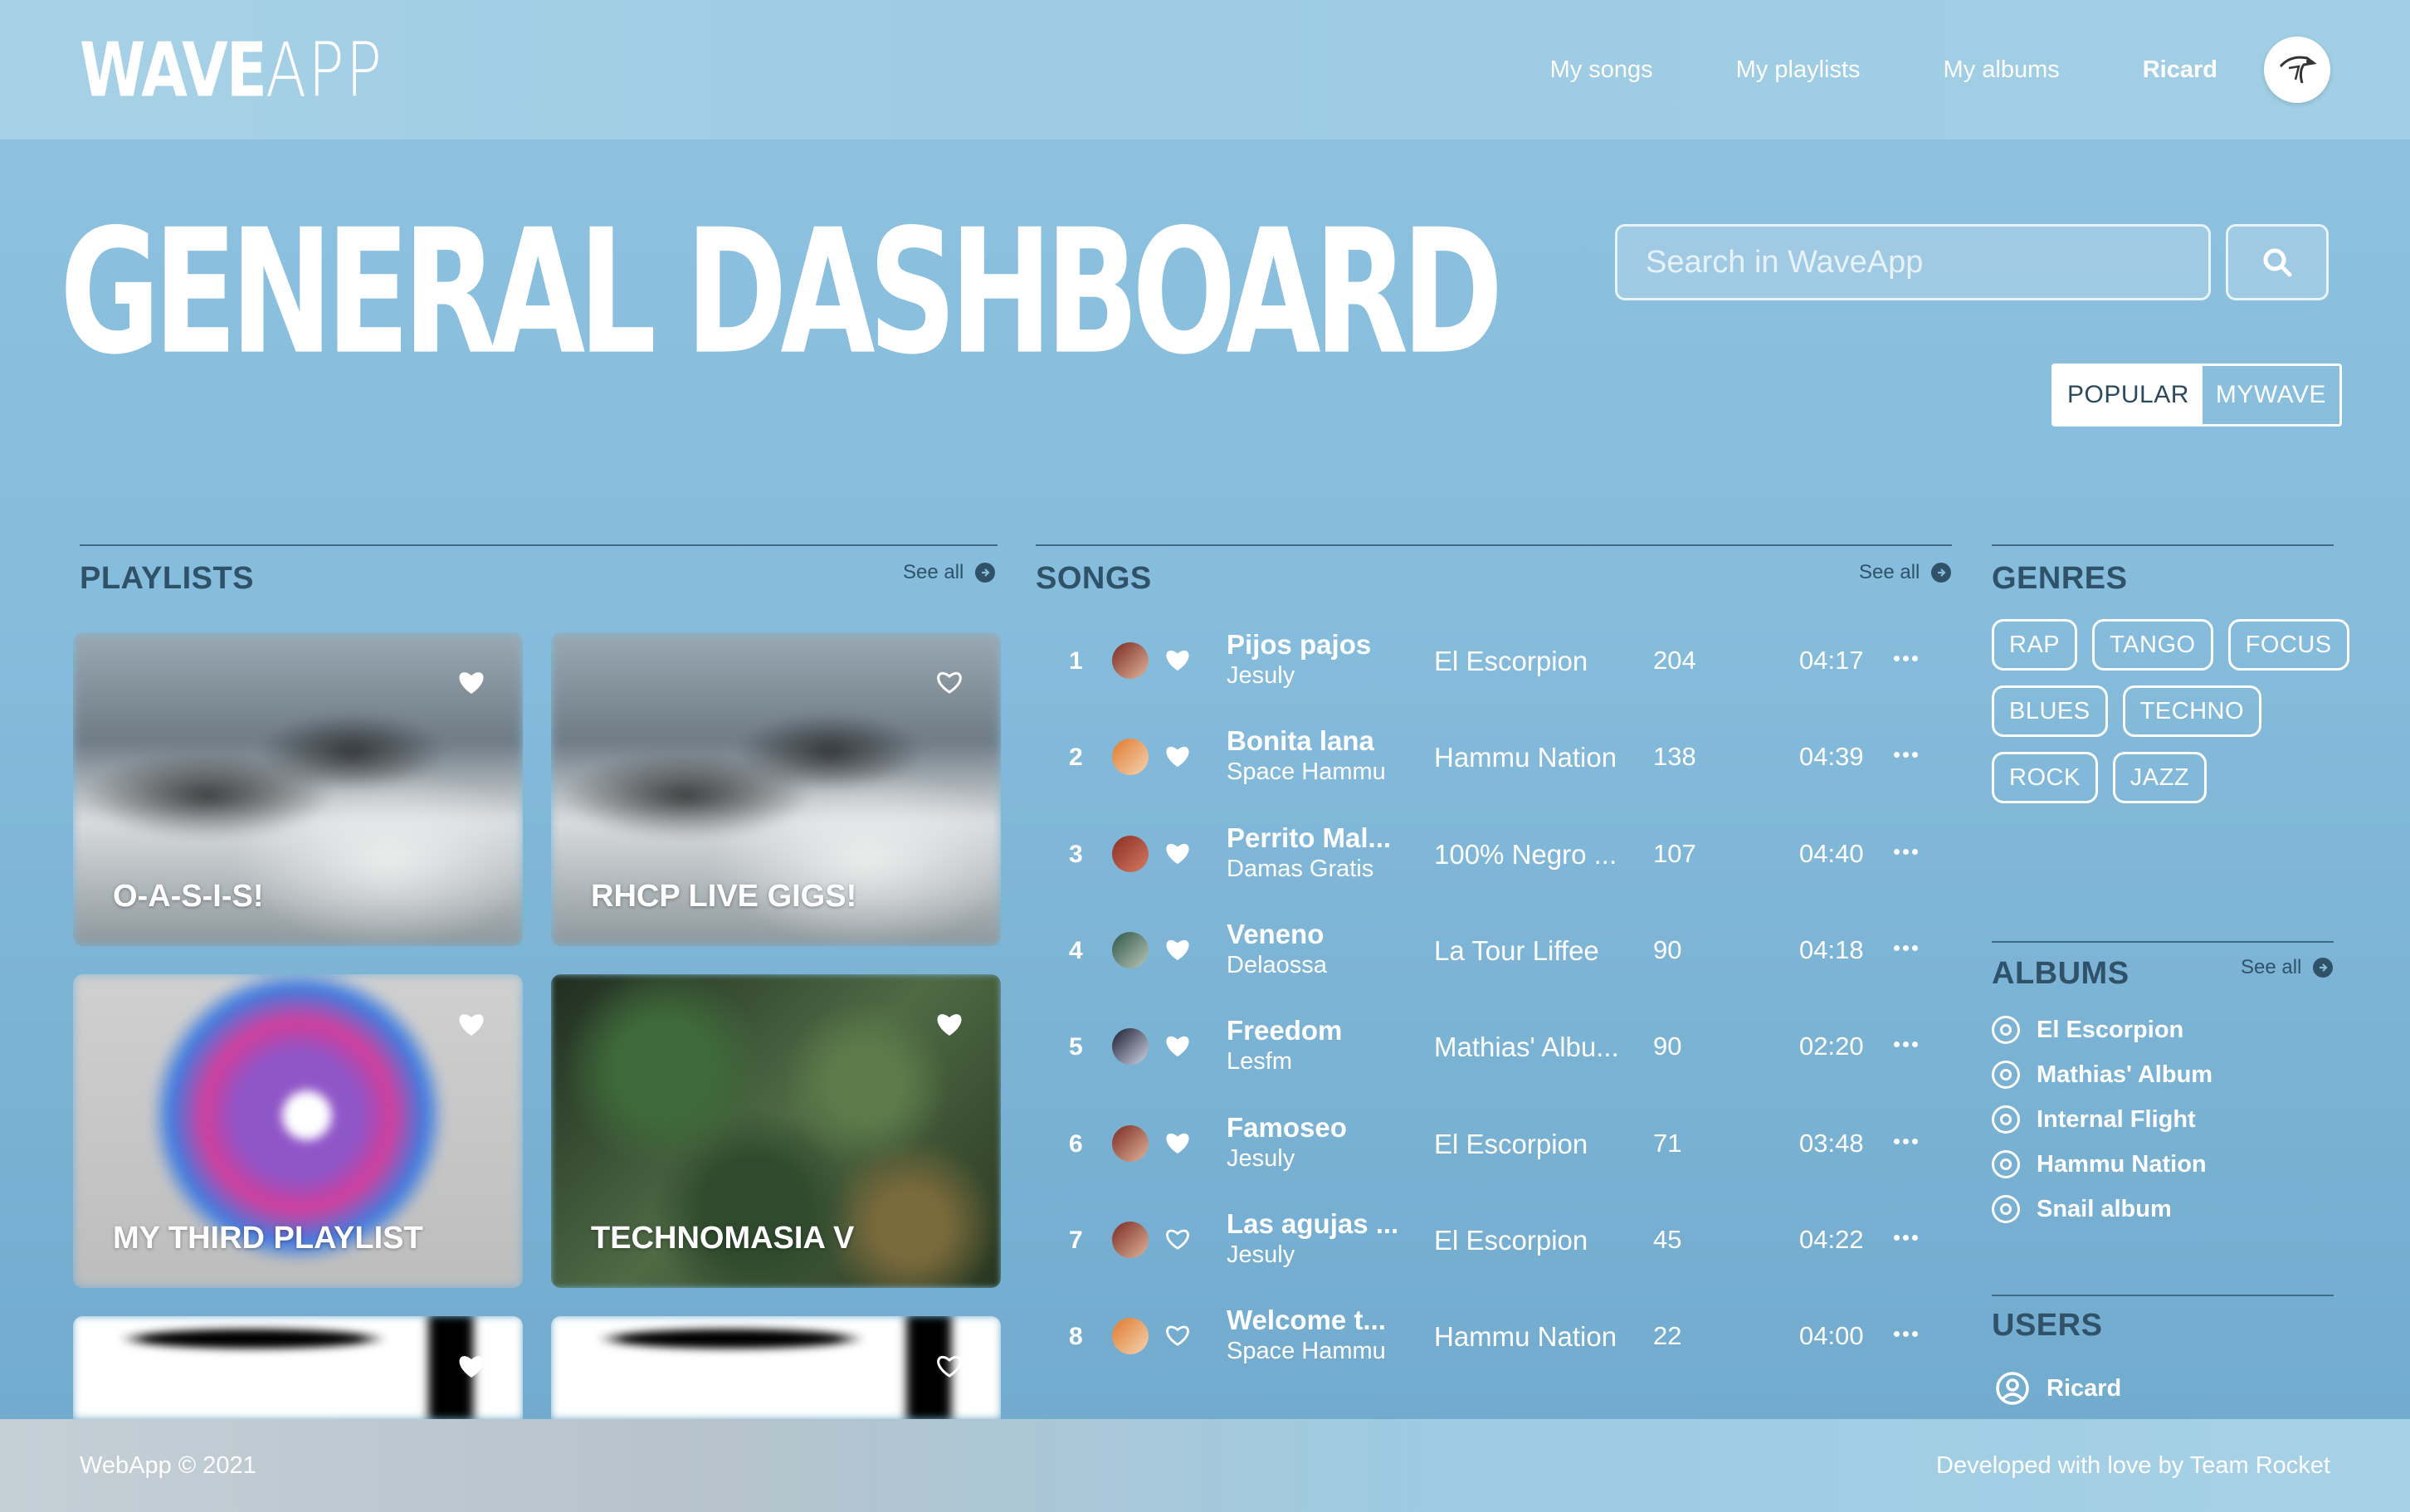  Describe the element at coordinates (2287, 968) in the screenshot. I see `albums-see-all: See all` at that location.